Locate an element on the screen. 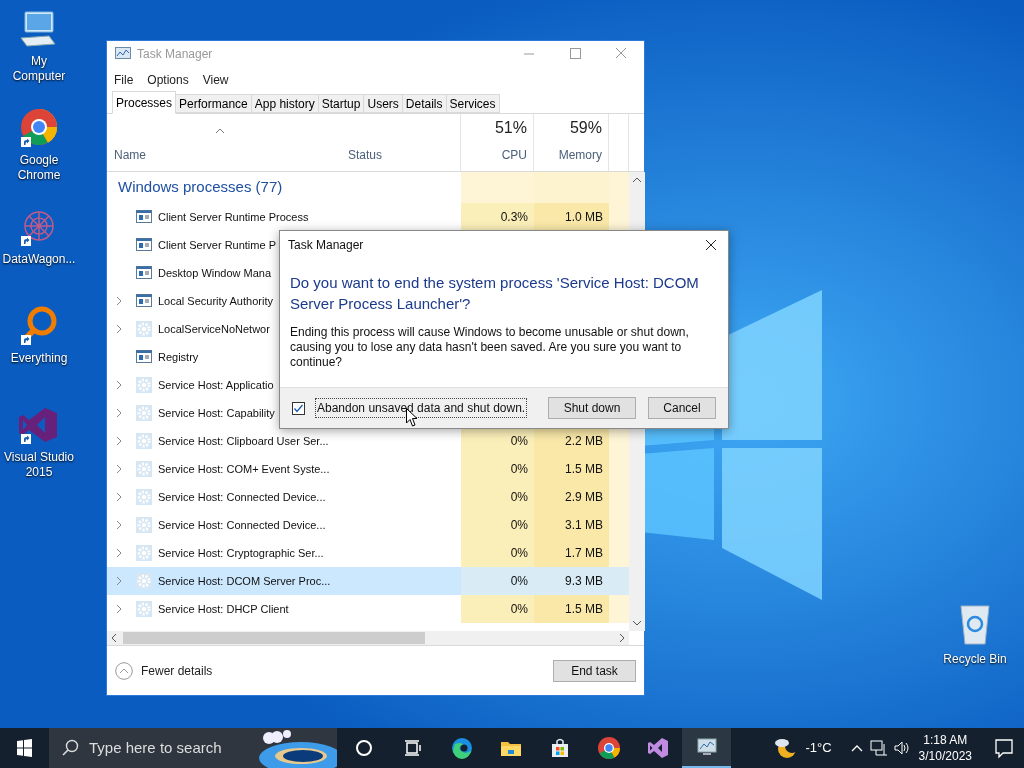  column-header: Name is located at coordinates (227, 155).